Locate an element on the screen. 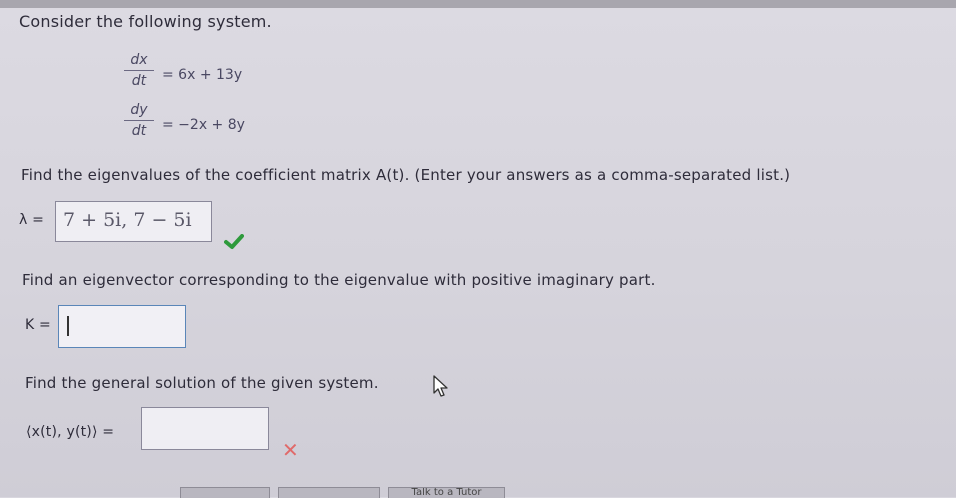 This screenshot has height=498, width=956. k-label: K = is located at coordinates (38, 325).